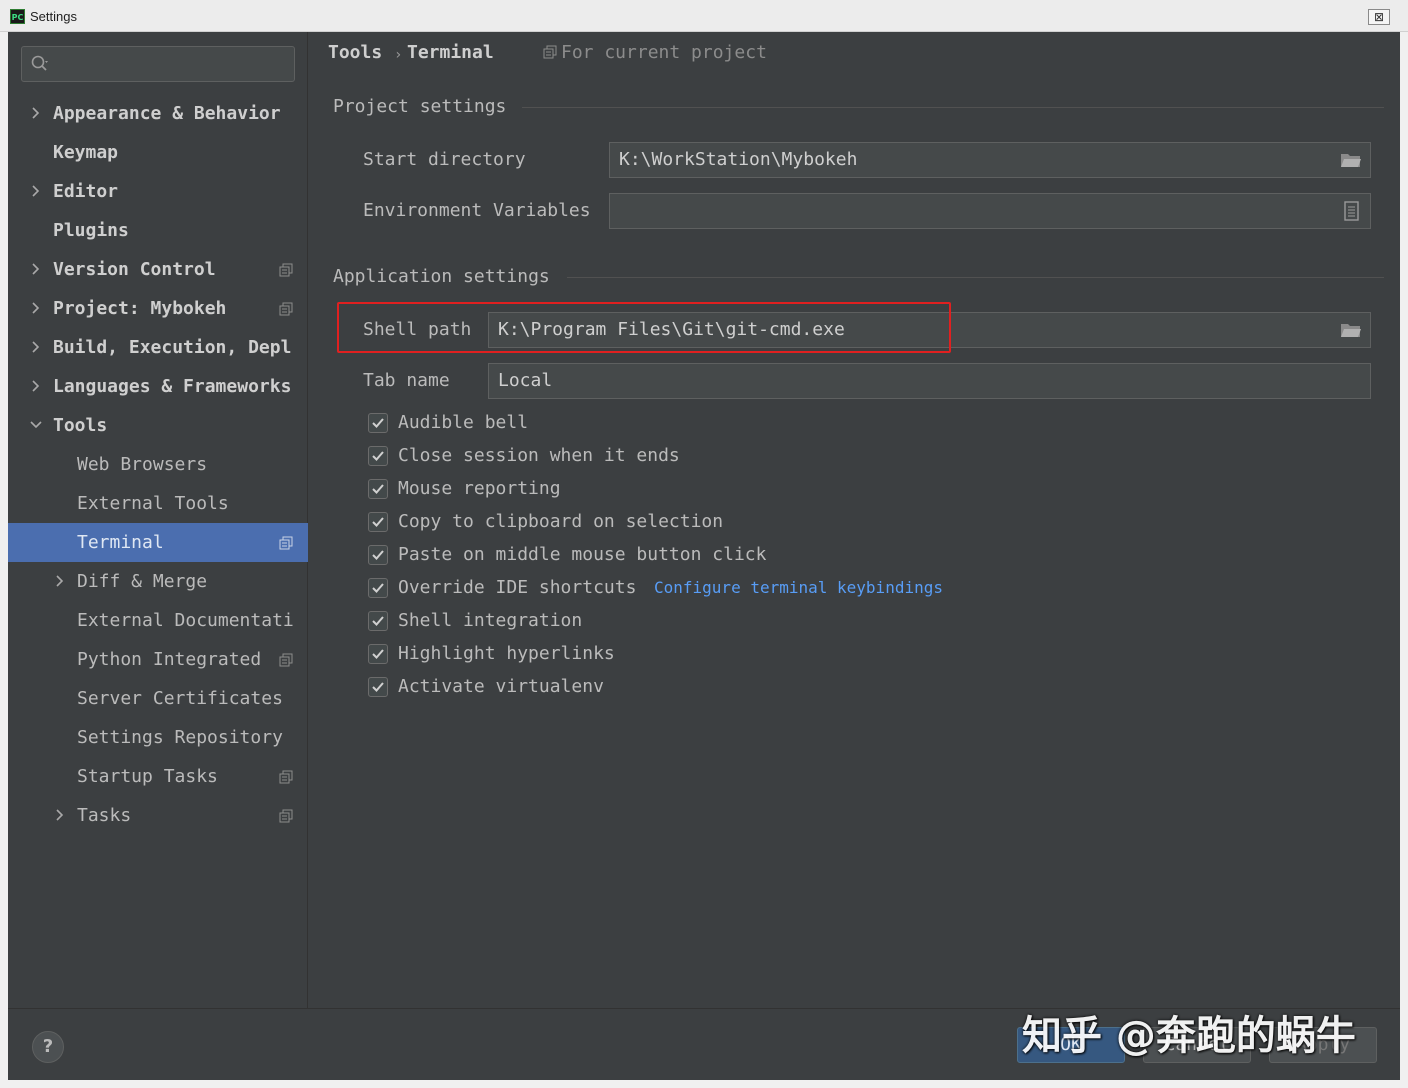  I want to click on sidebar-item-external-documentation: External Documentati, so click(158, 620).